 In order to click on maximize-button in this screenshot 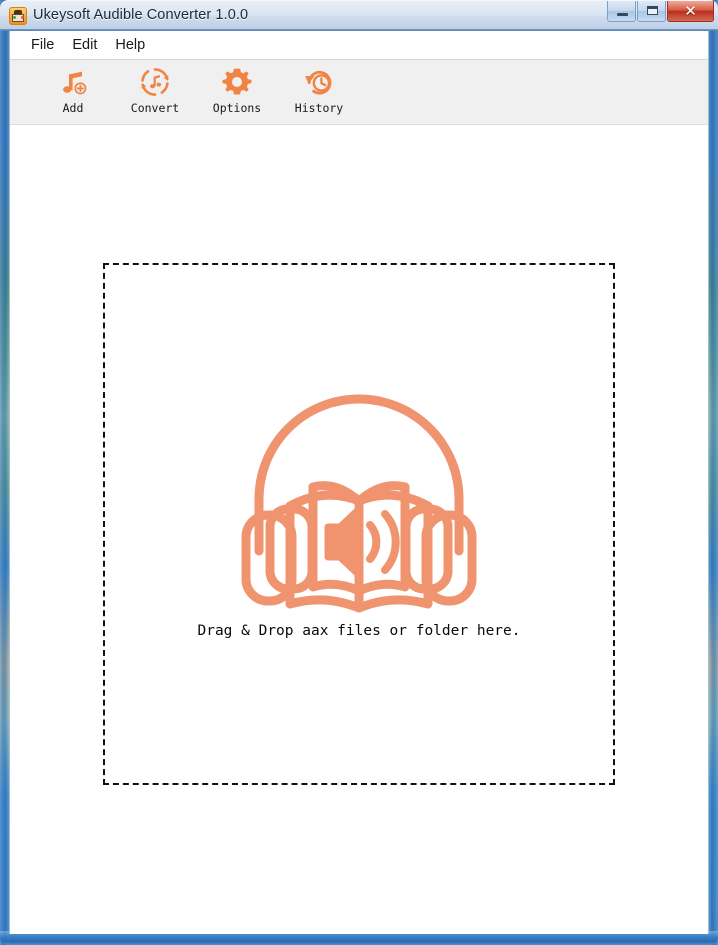, I will do `click(651, 11)`.